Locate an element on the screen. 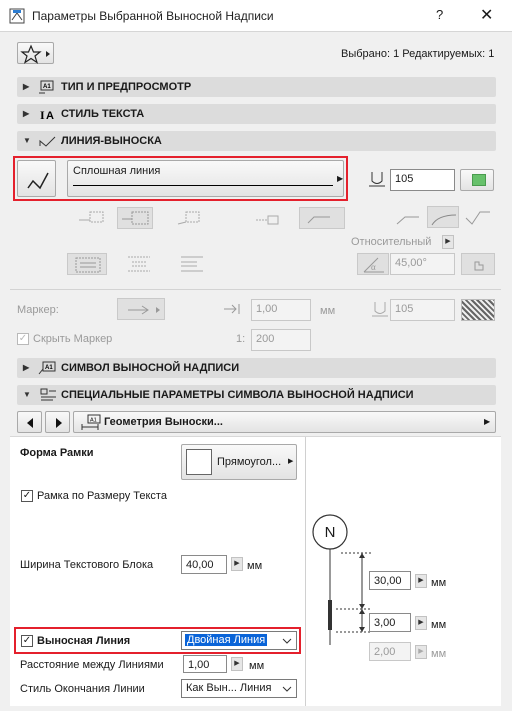 The image size is (512, 711). section-label: ЛИНИЯ-ВЫНОСКА is located at coordinates (111, 141).